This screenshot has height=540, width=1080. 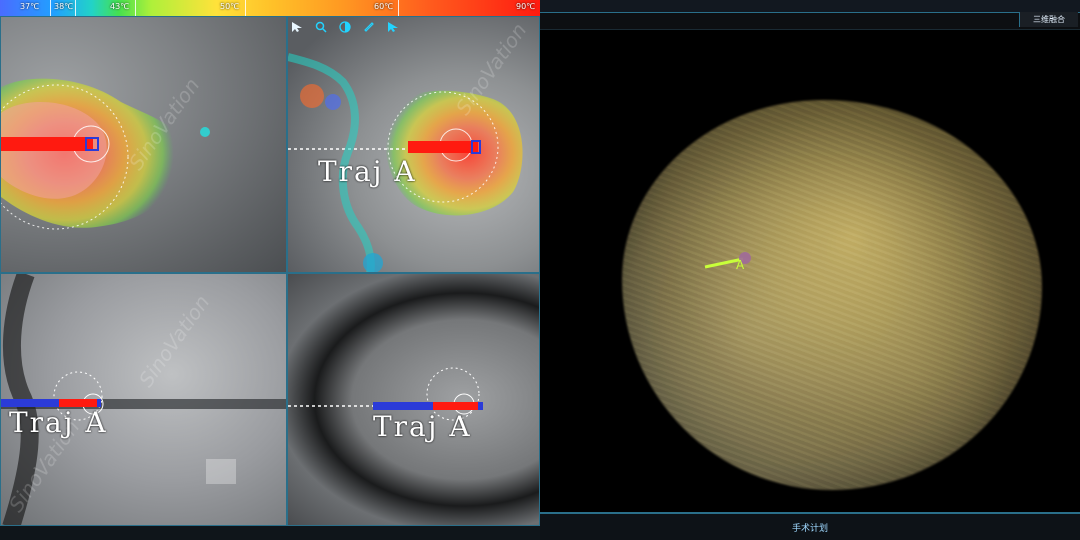 I want to click on colorbar-label: 37℃, so click(x=30, y=6).